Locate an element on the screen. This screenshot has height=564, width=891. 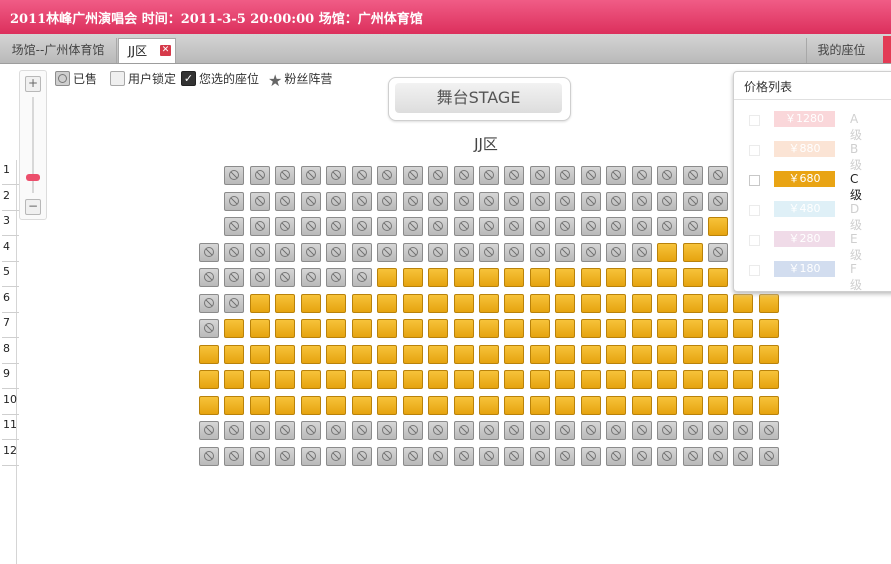
close-icon: ✕ is located at coordinates (165, 50).